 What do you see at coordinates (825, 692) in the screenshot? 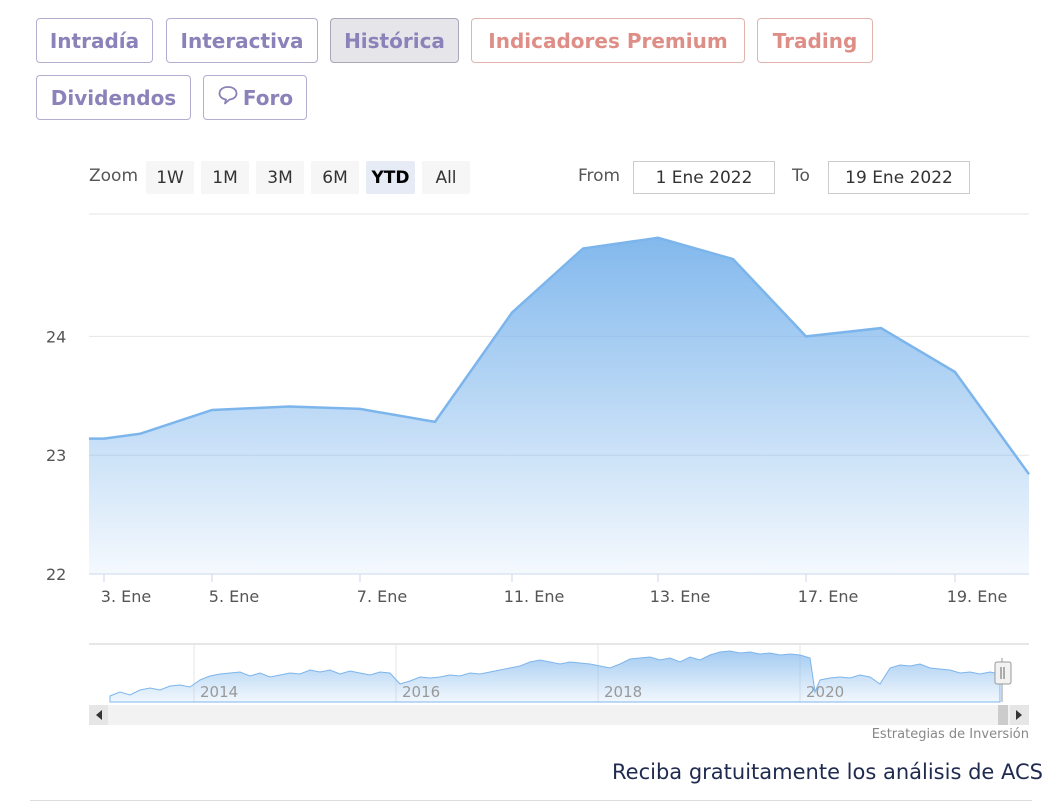
I see `navigator-year-label: 2020` at bounding box center [825, 692].